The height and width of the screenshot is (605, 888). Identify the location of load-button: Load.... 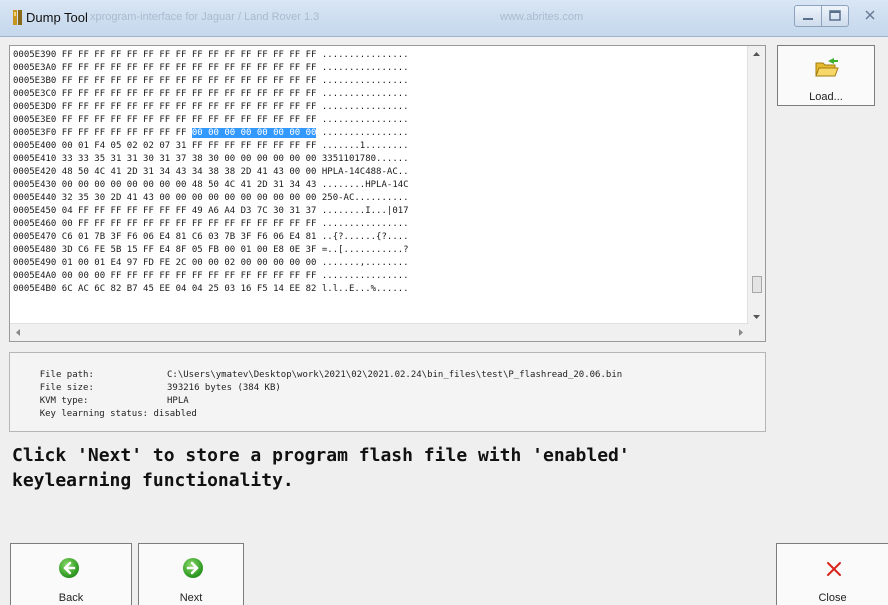
(826, 75).